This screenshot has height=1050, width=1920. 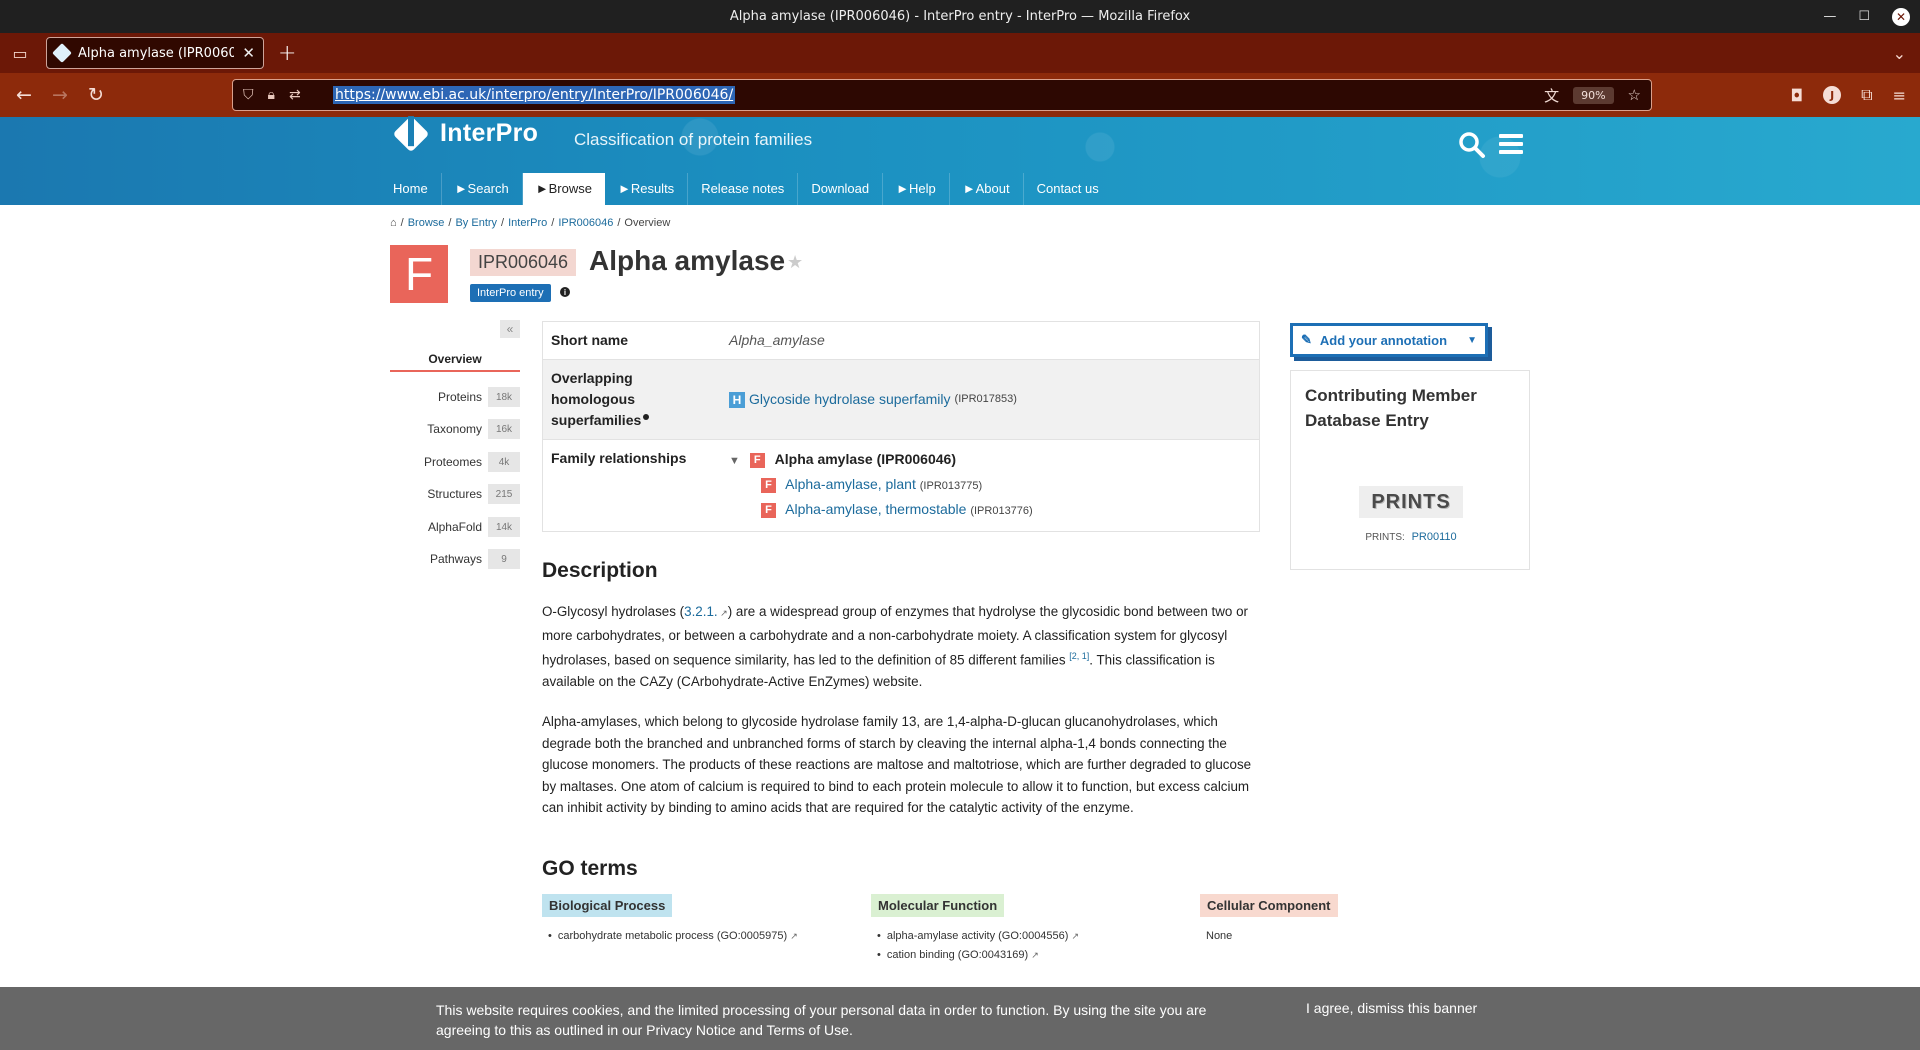 What do you see at coordinates (990, 485) in the screenshot?
I see `relationship-child: F Alpha-amylase, plant (IPR013775)` at bounding box center [990, 485].